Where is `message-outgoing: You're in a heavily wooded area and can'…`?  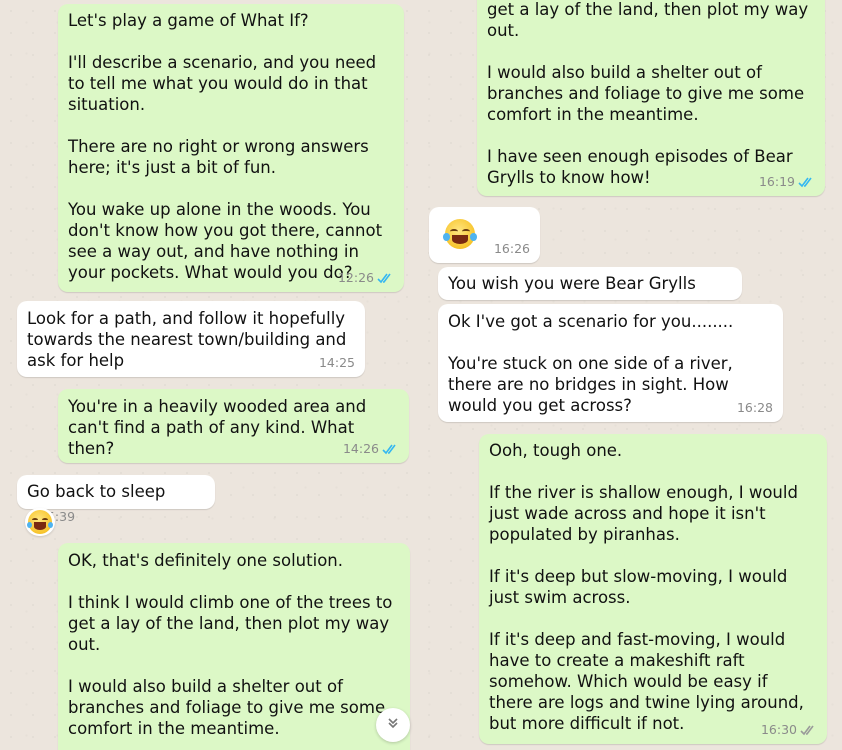
message-outgoing: You're in a heavily wooded area and can'… is located at coordinates (233, 426).